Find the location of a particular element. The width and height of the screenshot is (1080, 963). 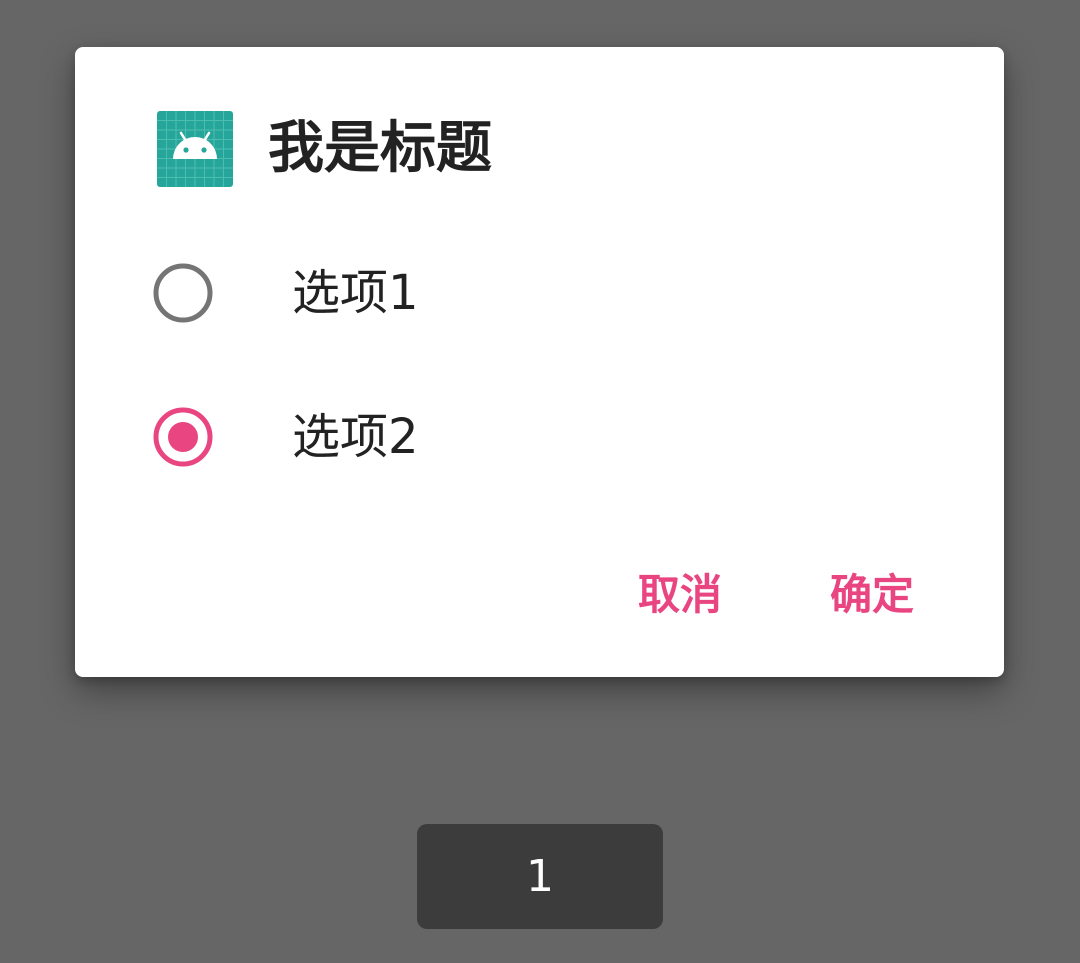

option-1: 选项1 is located at coordinates (539, 293).